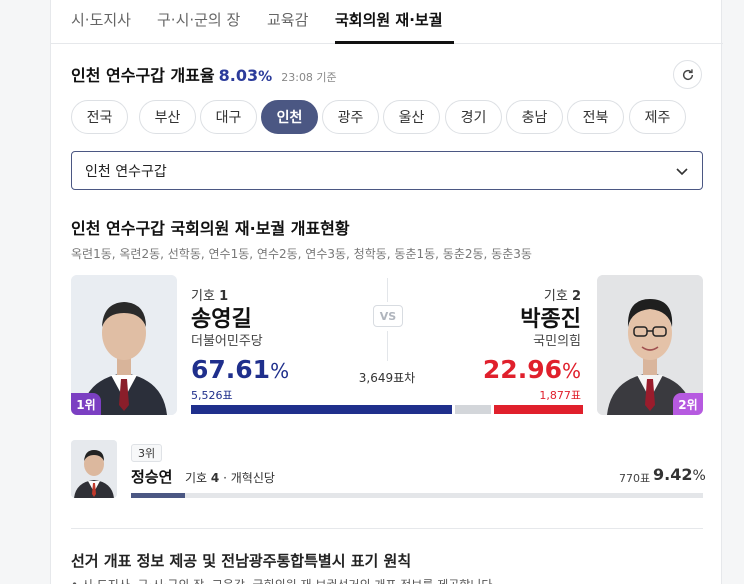 This screenshot has width=744, height=584. I want to click on candidate1-votes: 5,526표, so click(212, 395).